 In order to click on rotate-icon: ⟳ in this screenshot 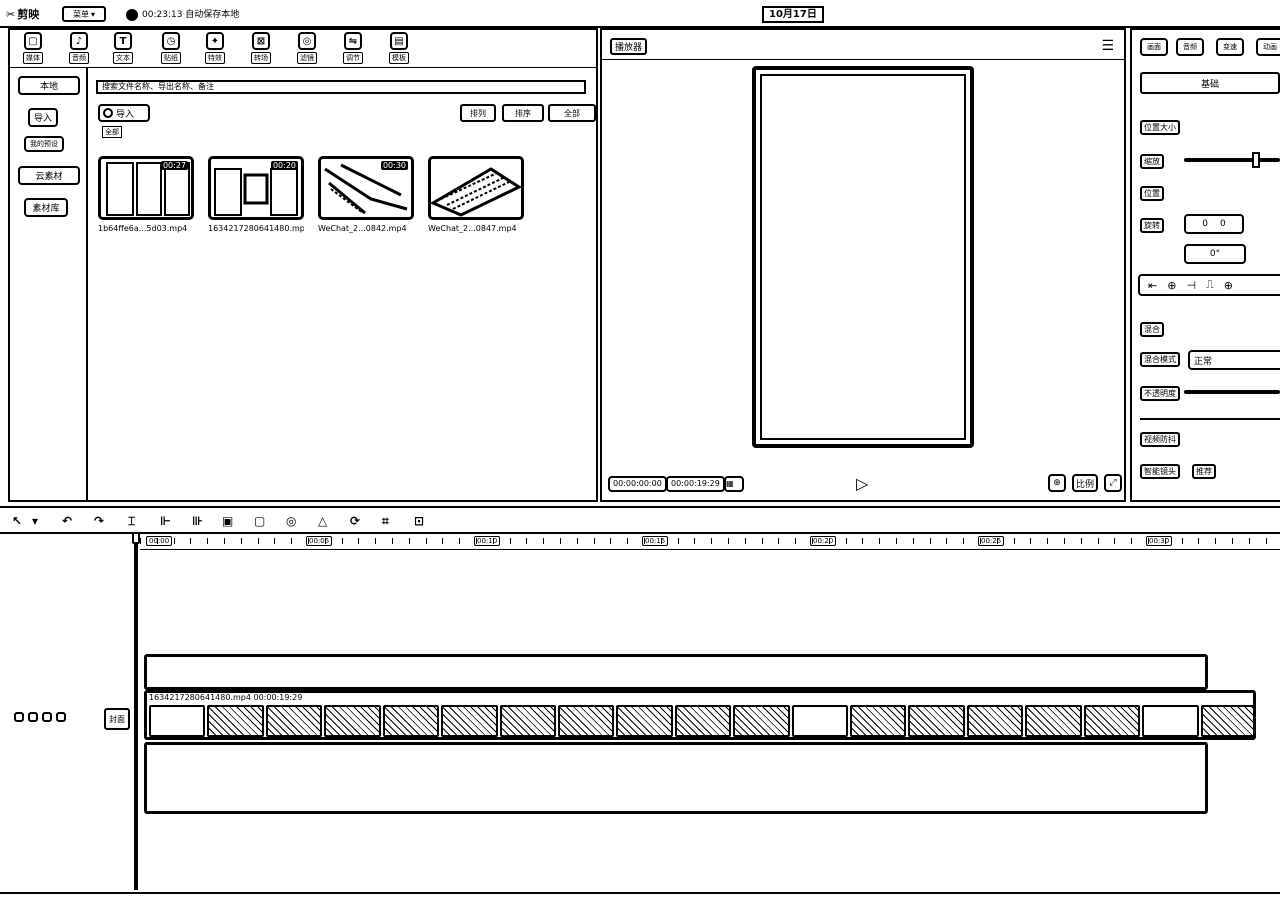, I will do `click(355, 521)`.